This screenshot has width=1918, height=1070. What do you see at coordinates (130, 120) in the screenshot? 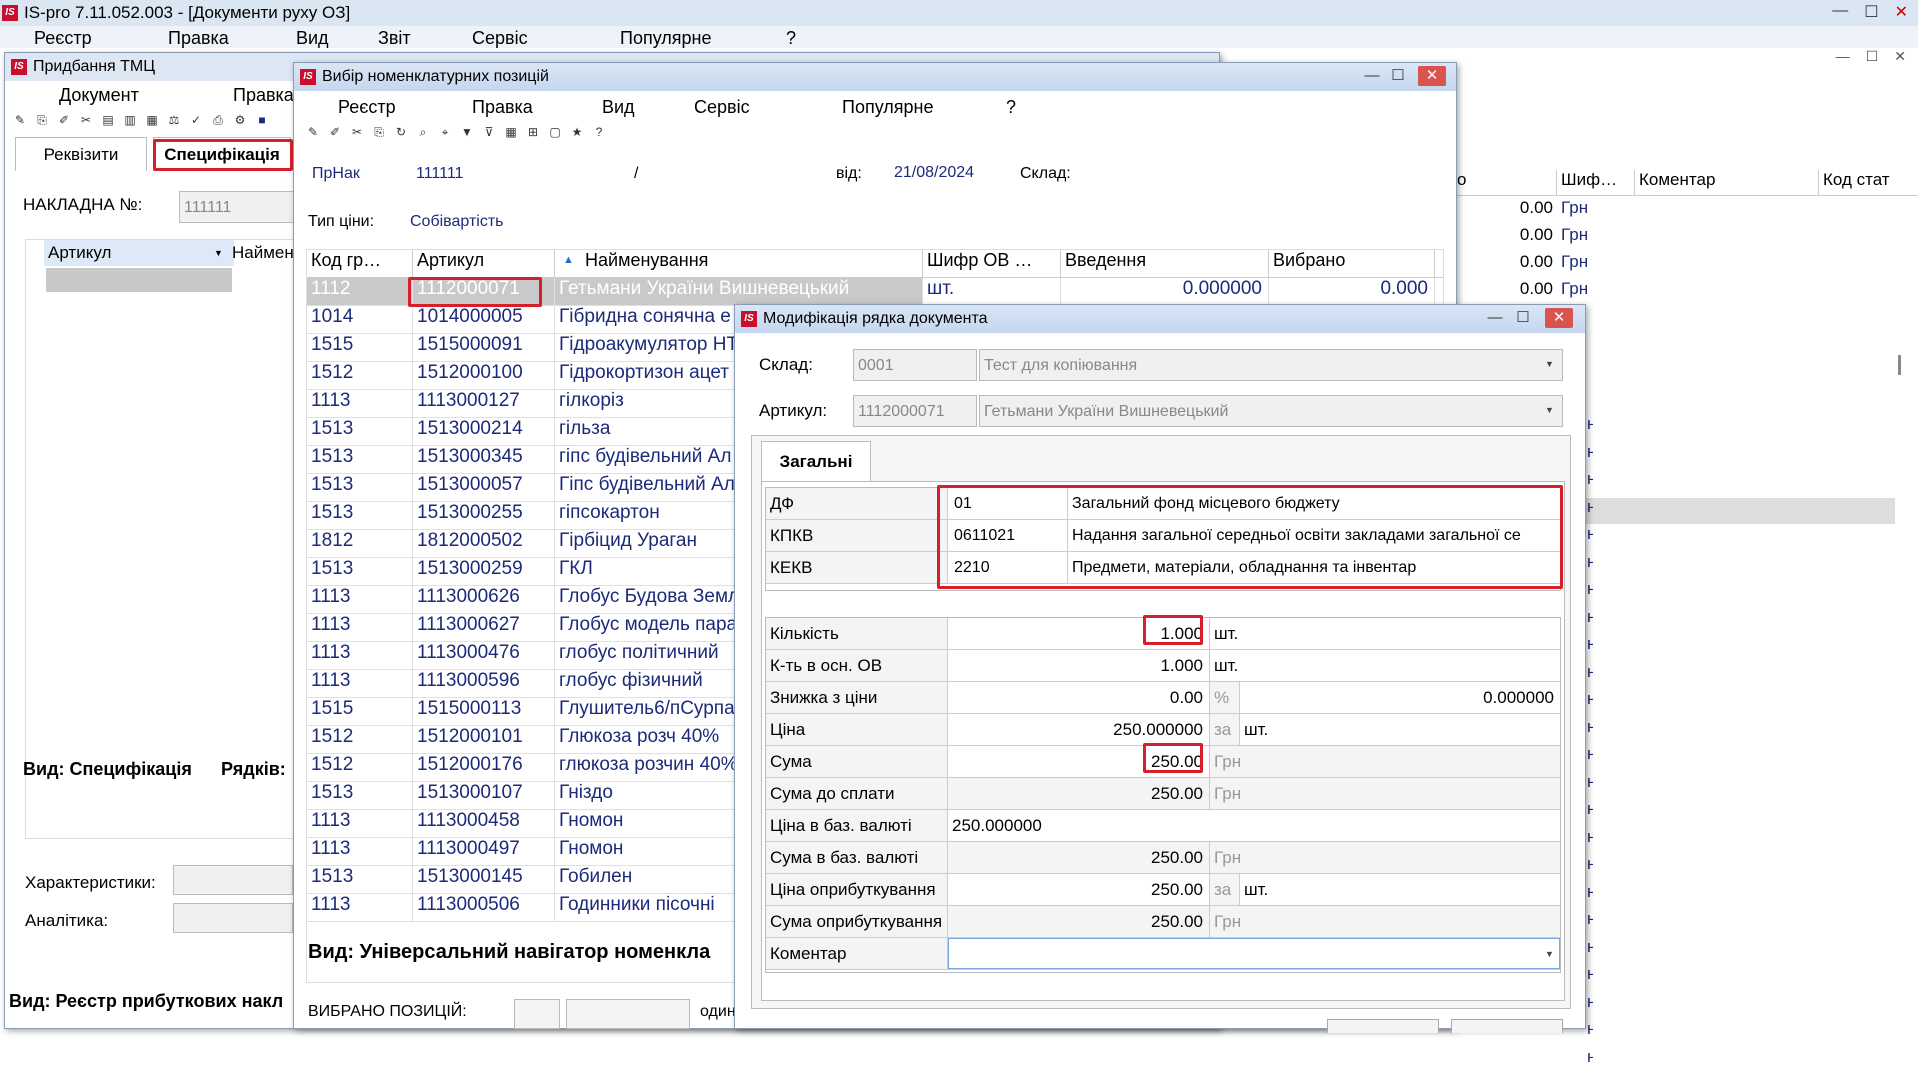
I see `doc2-icon: ▥` at bounding box center [130, 120].